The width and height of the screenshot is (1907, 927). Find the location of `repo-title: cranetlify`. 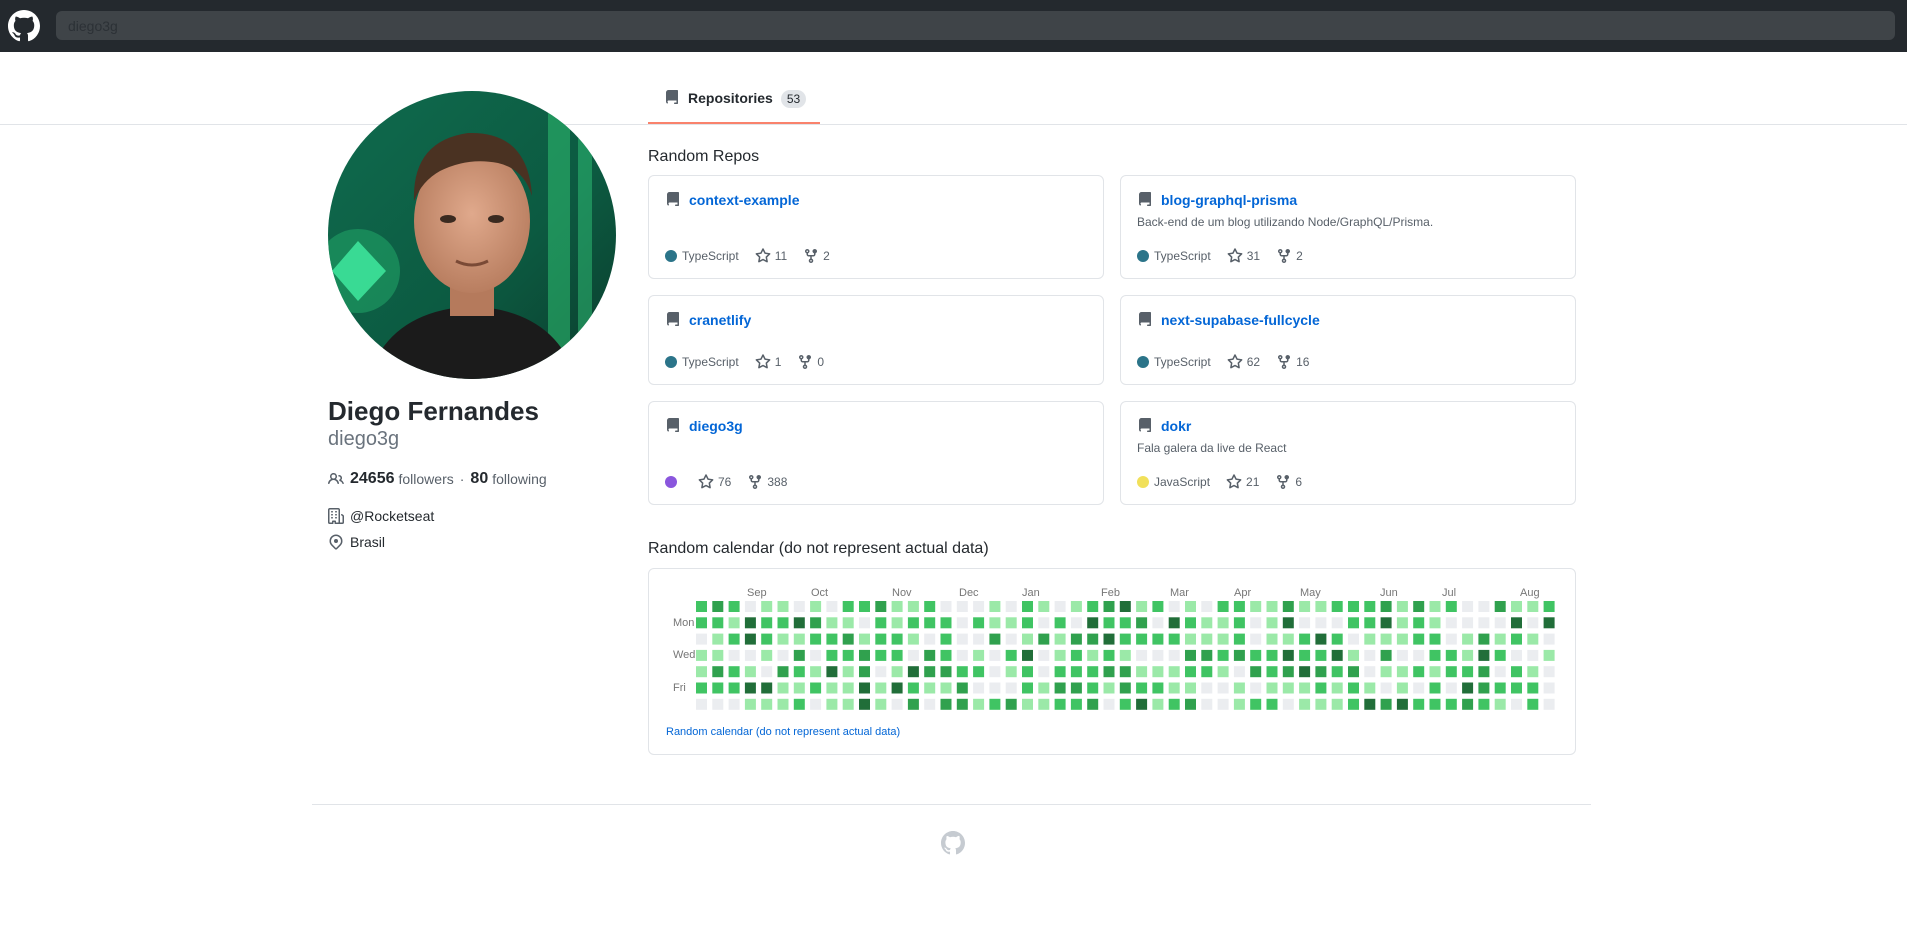

repo-title: cranetlify is located at coordinates (708, 320).